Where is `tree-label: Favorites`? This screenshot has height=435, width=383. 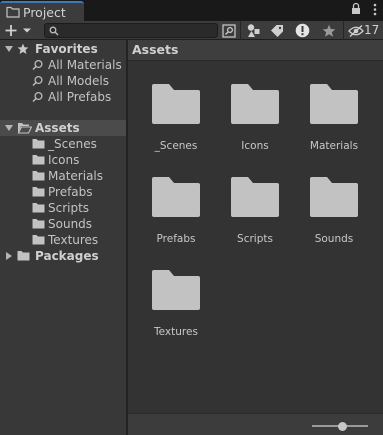
tree-label: Favorites is located at coordinates (66, 49).